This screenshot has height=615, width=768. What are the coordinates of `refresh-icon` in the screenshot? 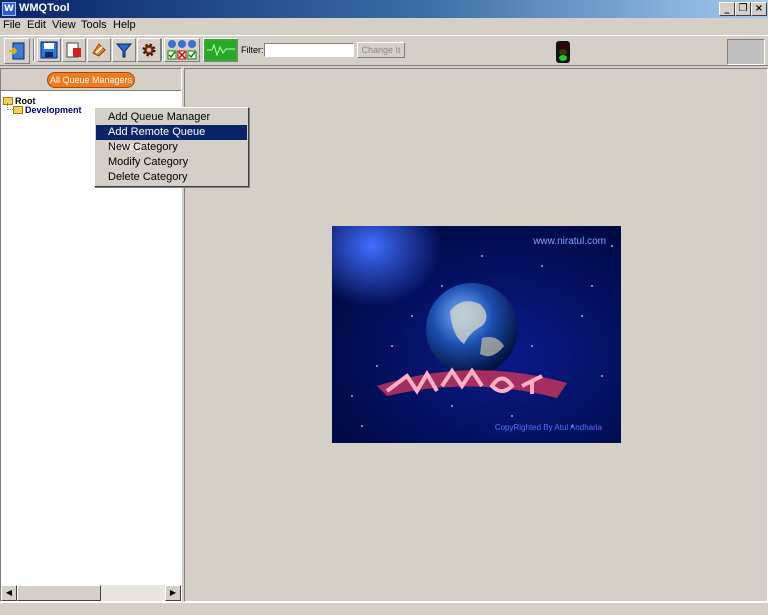 It's located at (99, 50).